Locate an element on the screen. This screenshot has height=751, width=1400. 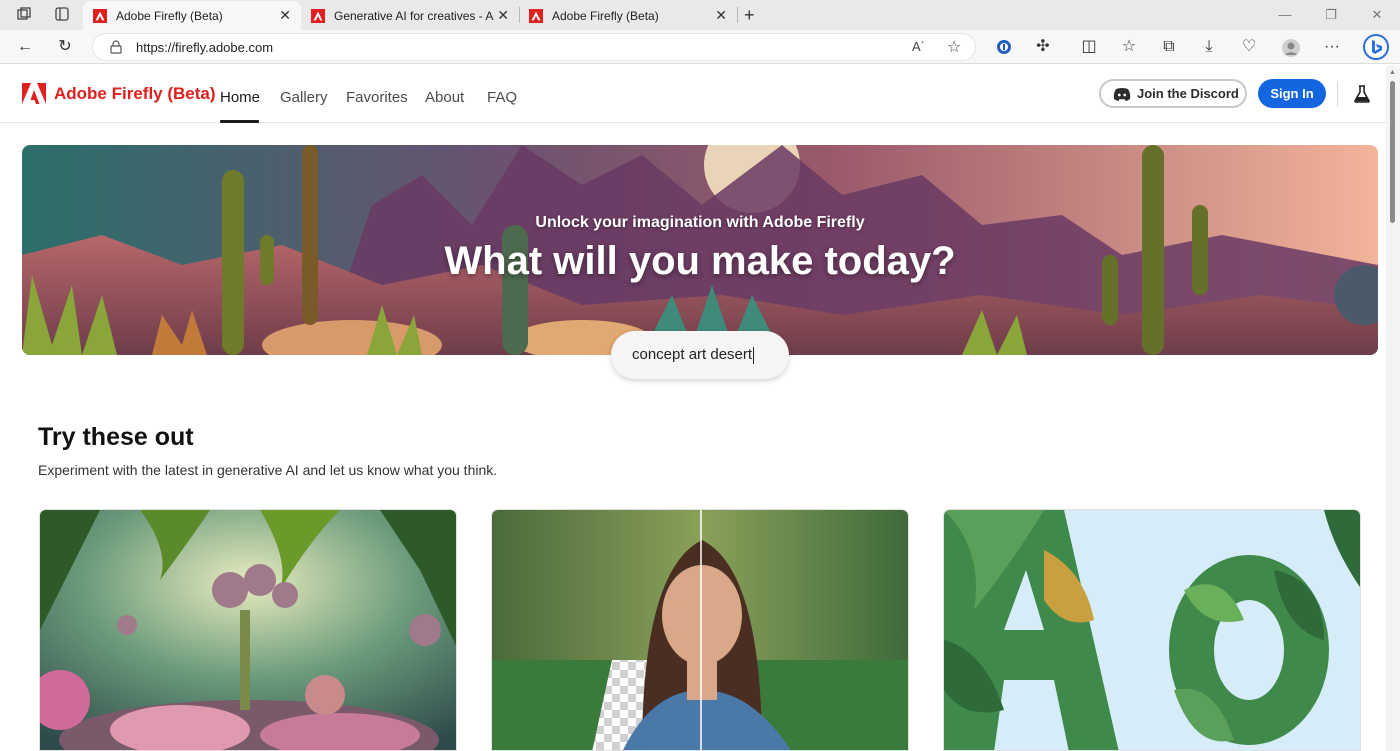
back-icon: ← is located at coordinates (25, 47).